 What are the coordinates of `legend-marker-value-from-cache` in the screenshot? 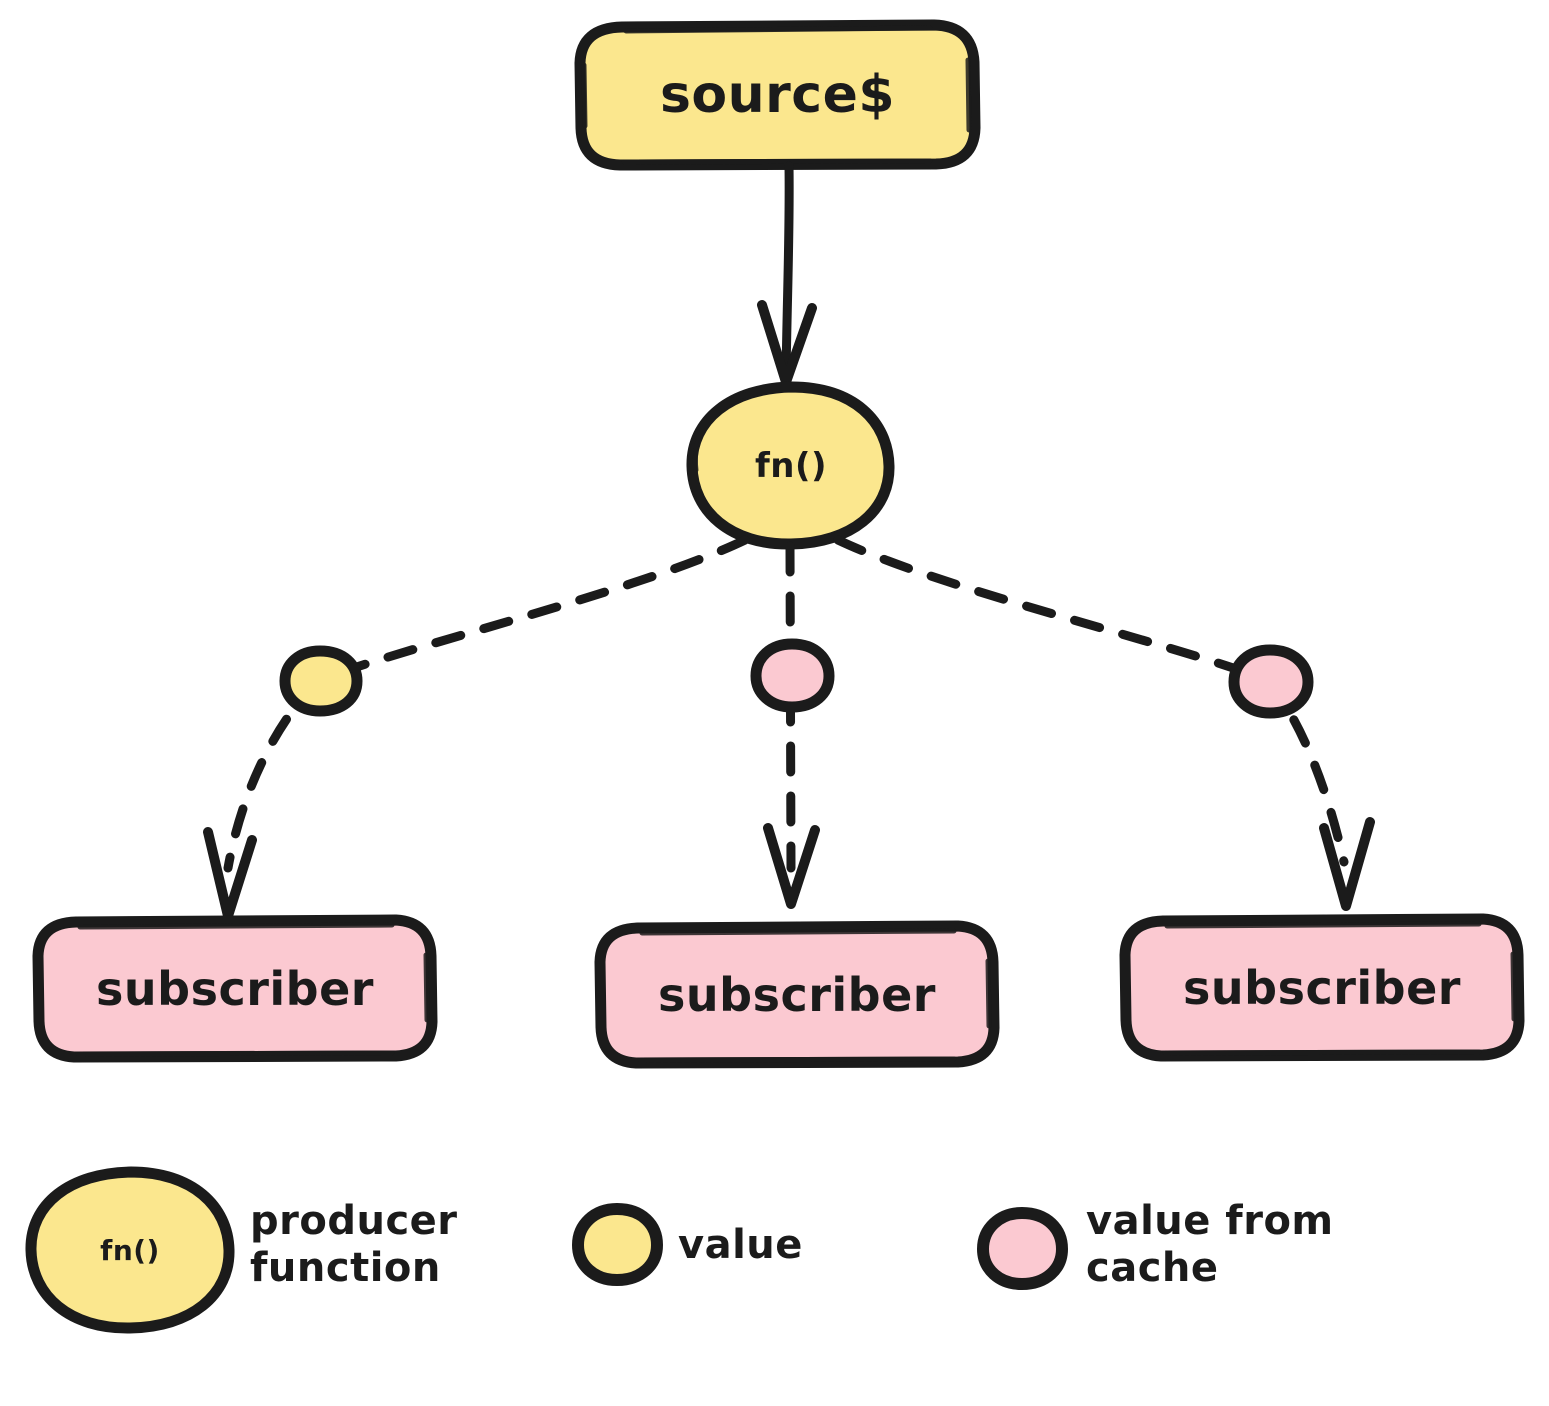 It's located at (1022, 1248).